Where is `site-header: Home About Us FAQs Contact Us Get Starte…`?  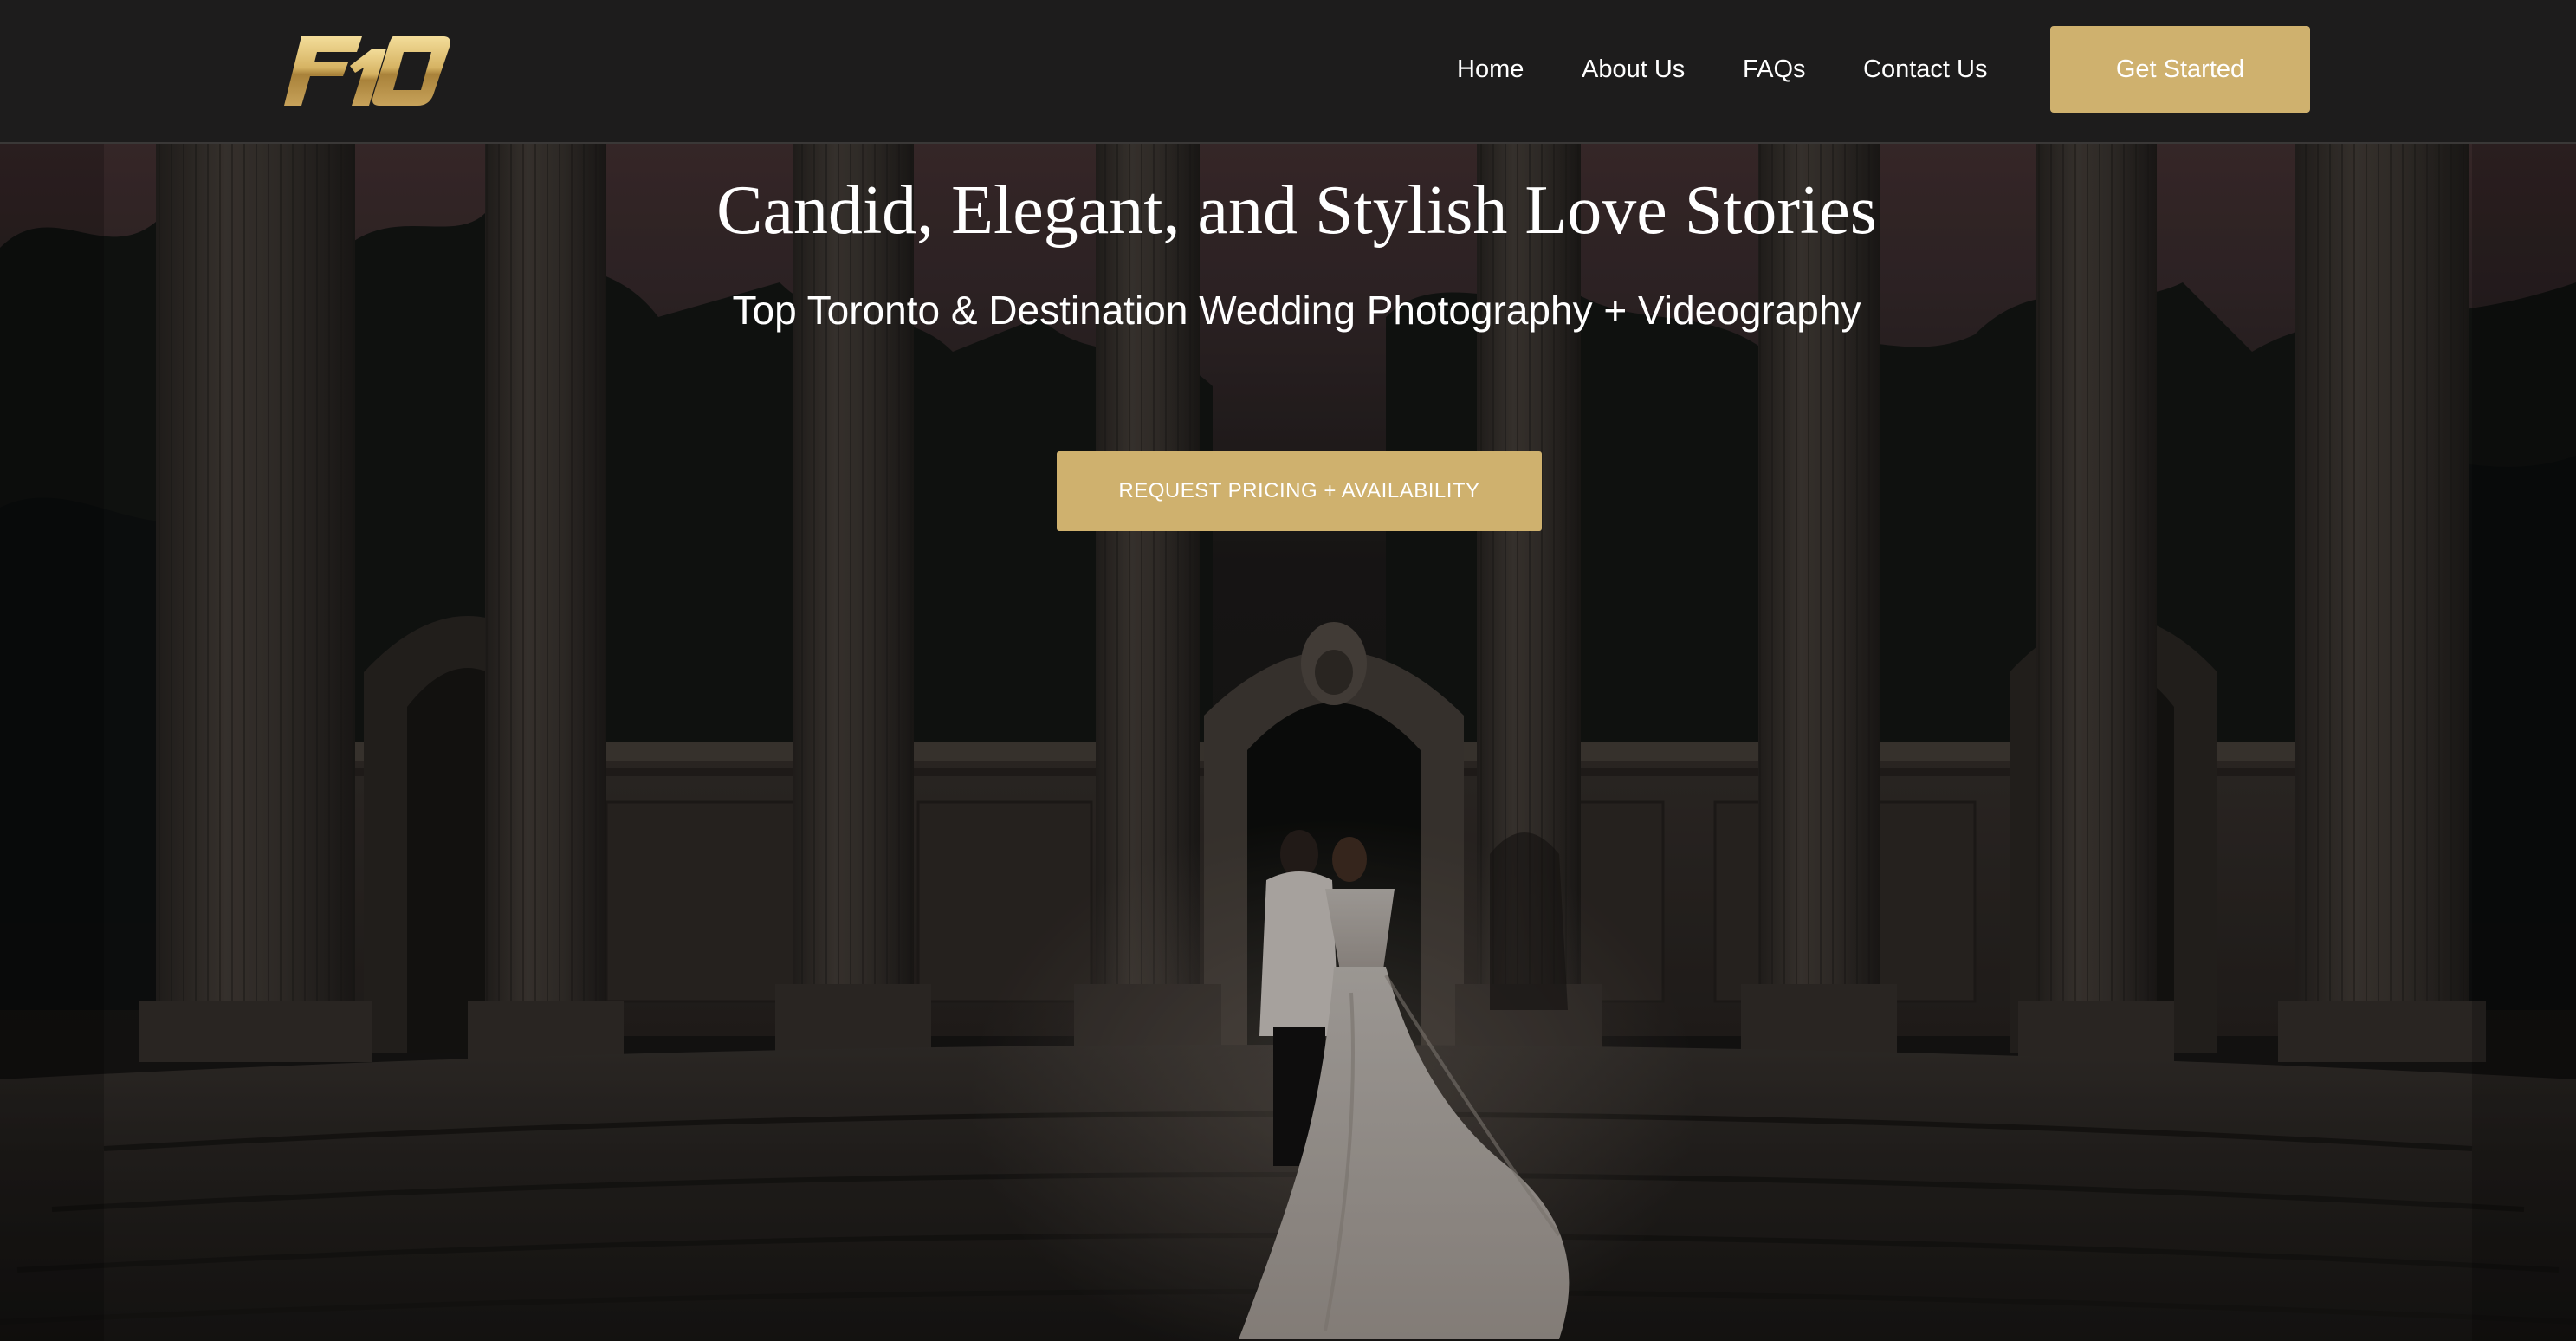
site-header: Home About Us FAQs Contact Us Get Starte… is located at coordinates (1288, 72).